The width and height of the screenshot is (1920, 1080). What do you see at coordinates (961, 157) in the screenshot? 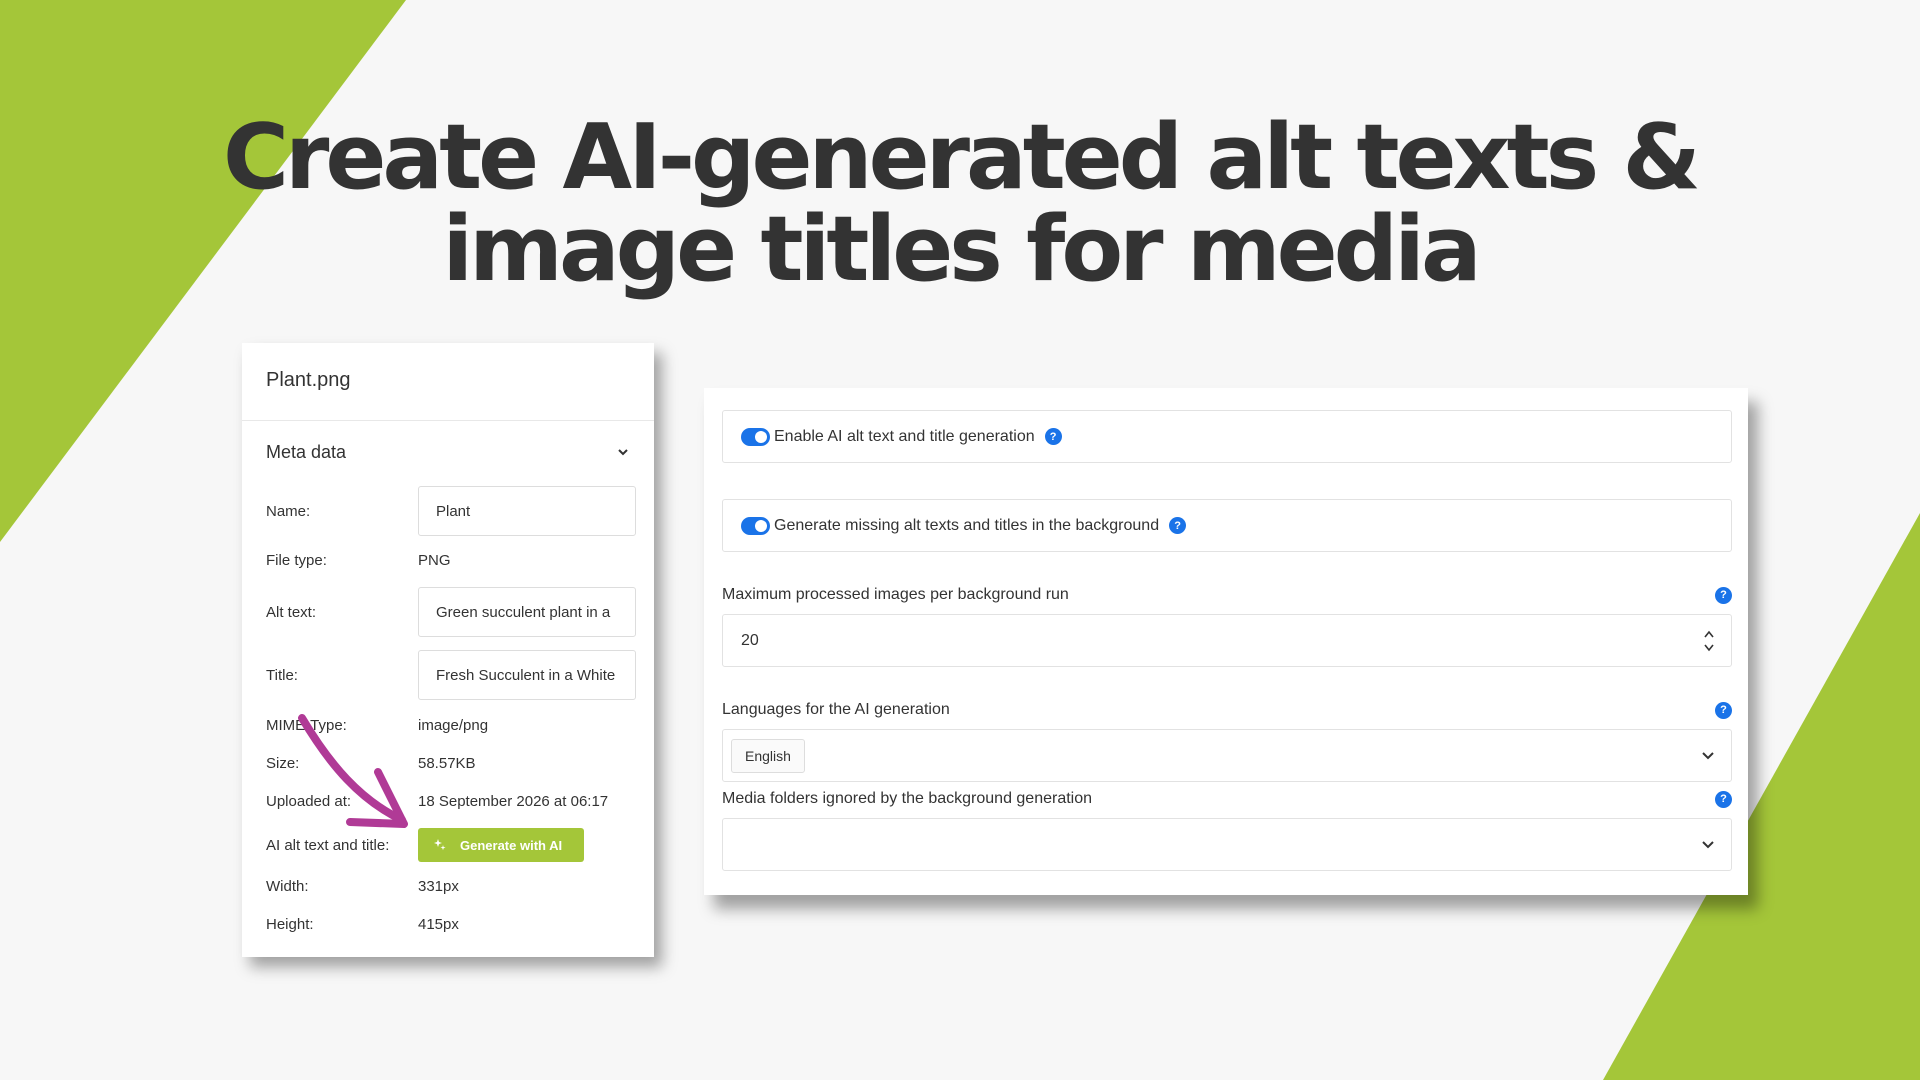
I see `headline-line-1: Create AI-generated alt texts &` at bounding box center [961, 157].